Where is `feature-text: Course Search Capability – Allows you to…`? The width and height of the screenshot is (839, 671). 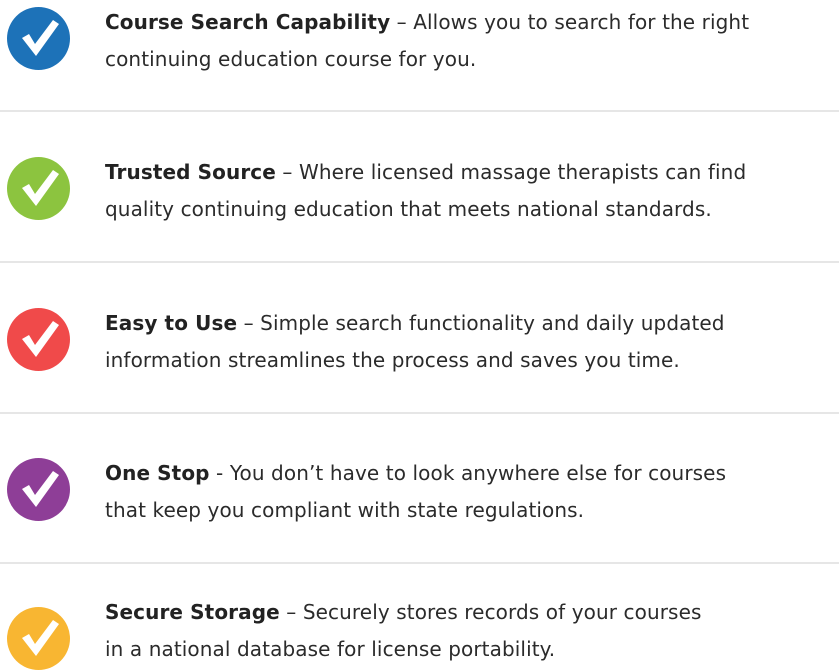
feature-text: Course Search Capability – Allows you to… is located at coordinates (472, 41).